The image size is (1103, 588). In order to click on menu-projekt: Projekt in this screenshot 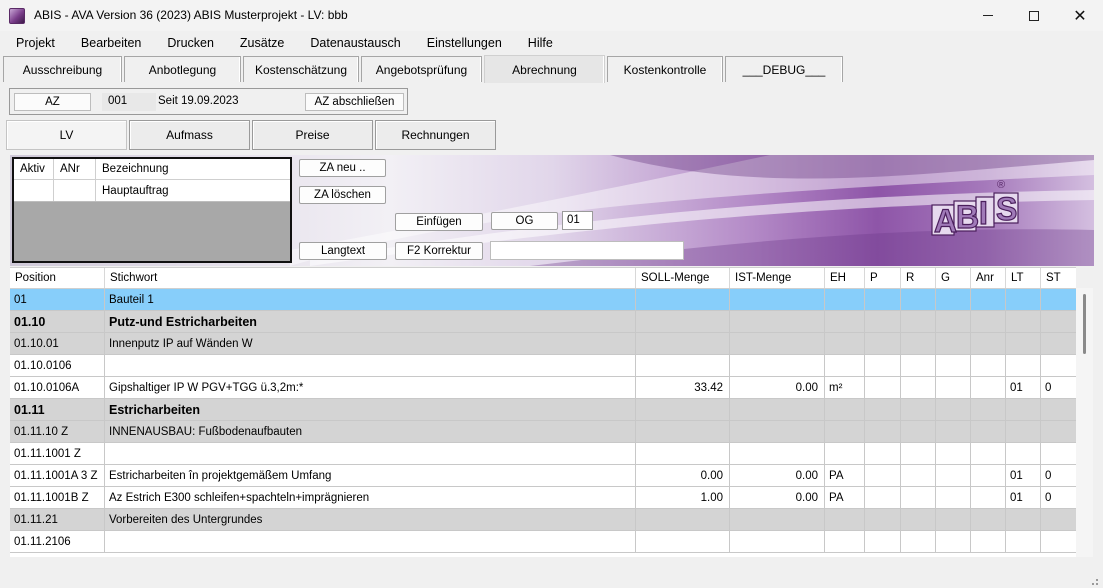, I will do `click(35, 43)`.